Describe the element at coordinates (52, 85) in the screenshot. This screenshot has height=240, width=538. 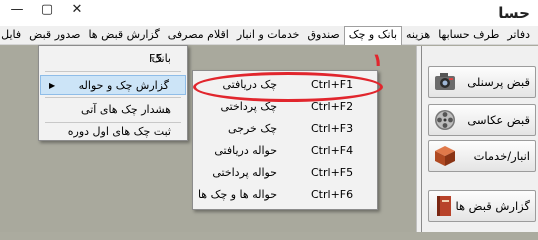
I see `submenu-arrow-icon: ▶` at that location.